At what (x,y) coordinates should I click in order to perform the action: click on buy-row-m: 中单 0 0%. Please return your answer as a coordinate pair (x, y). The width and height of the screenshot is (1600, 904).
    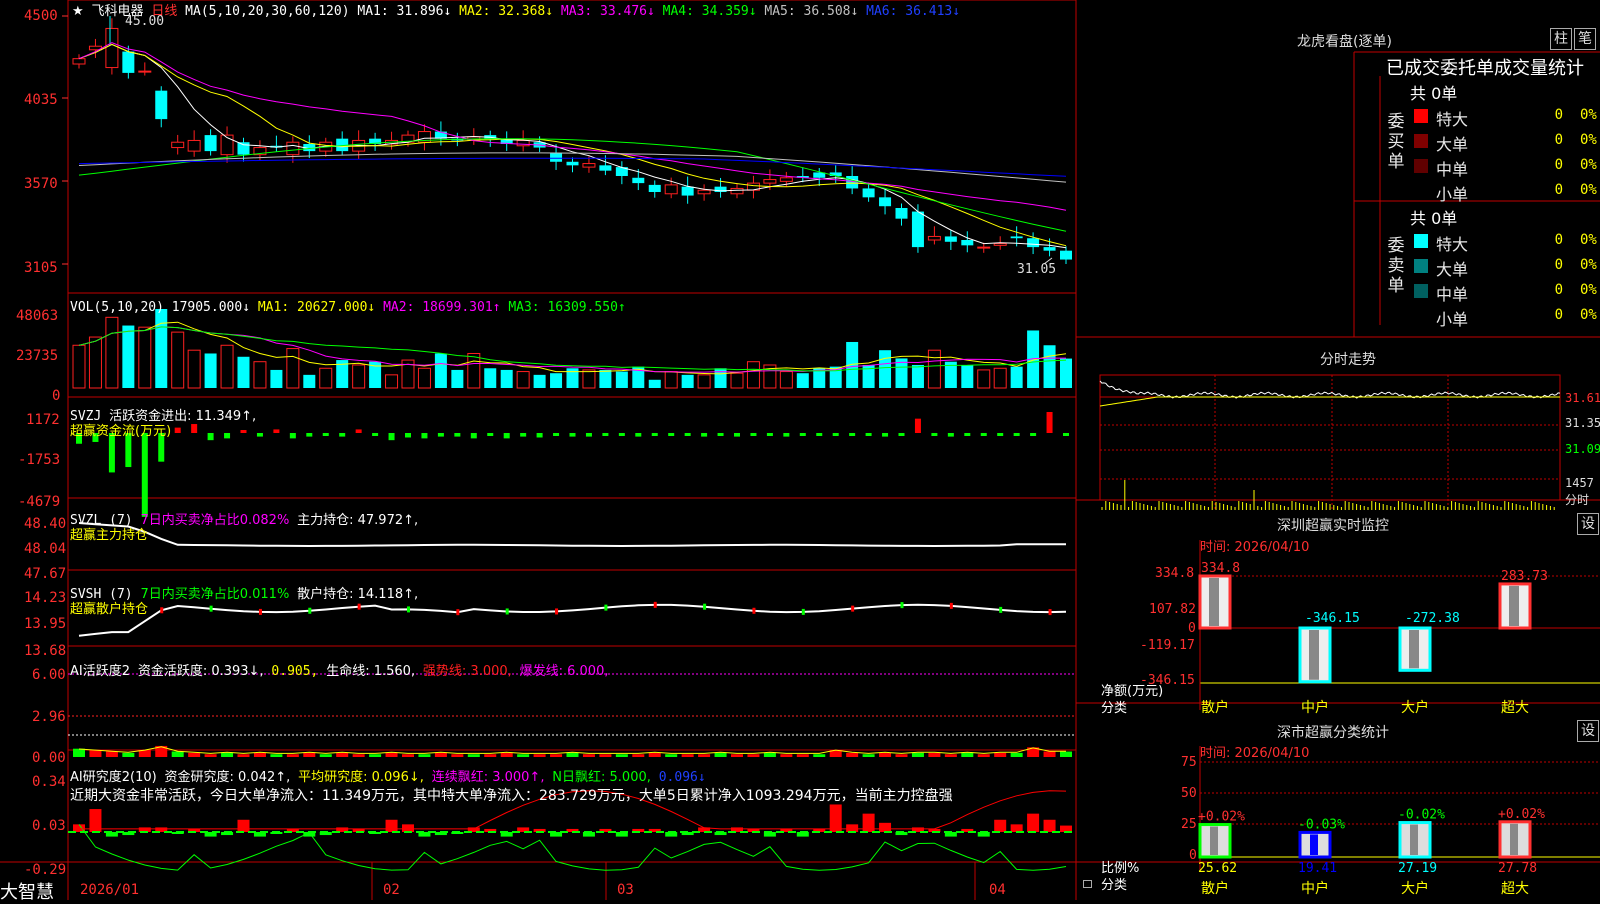
    Looking at the image, I should click on (1504, 166).